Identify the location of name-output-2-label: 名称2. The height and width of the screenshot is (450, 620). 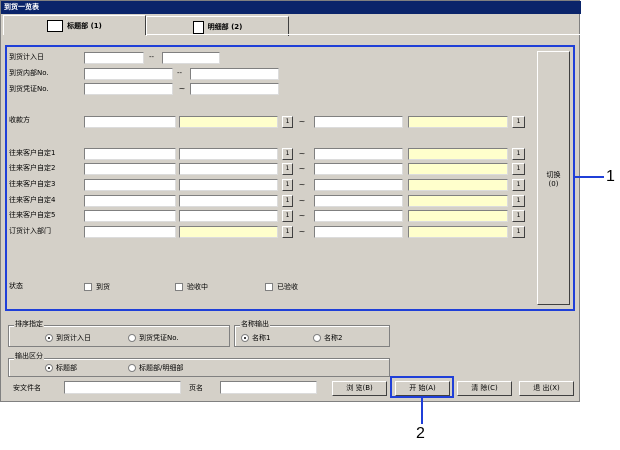
(333, 338).